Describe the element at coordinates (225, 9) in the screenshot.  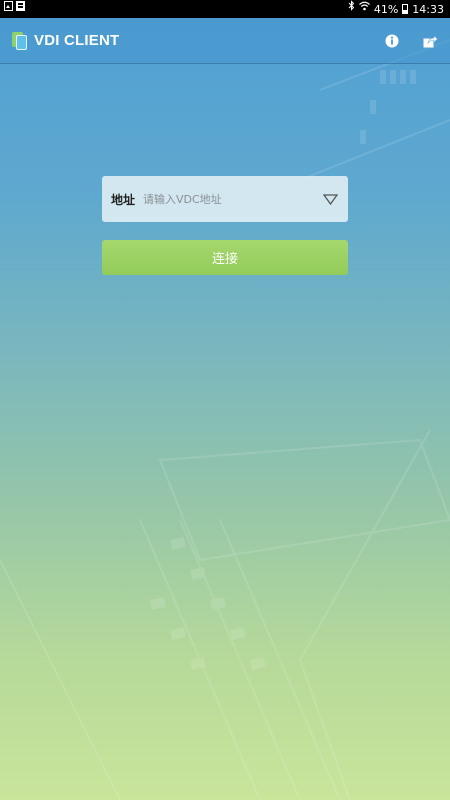
I see `status-bar: 41% 14:33` at that location.